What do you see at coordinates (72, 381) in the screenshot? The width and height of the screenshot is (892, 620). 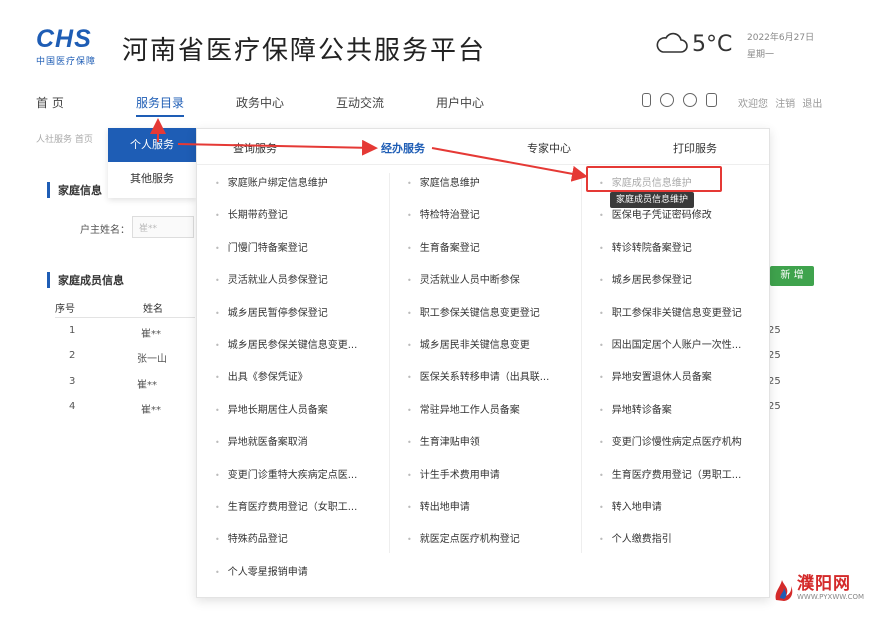 I see `row-no: 3` at bounding box center [72, 381].